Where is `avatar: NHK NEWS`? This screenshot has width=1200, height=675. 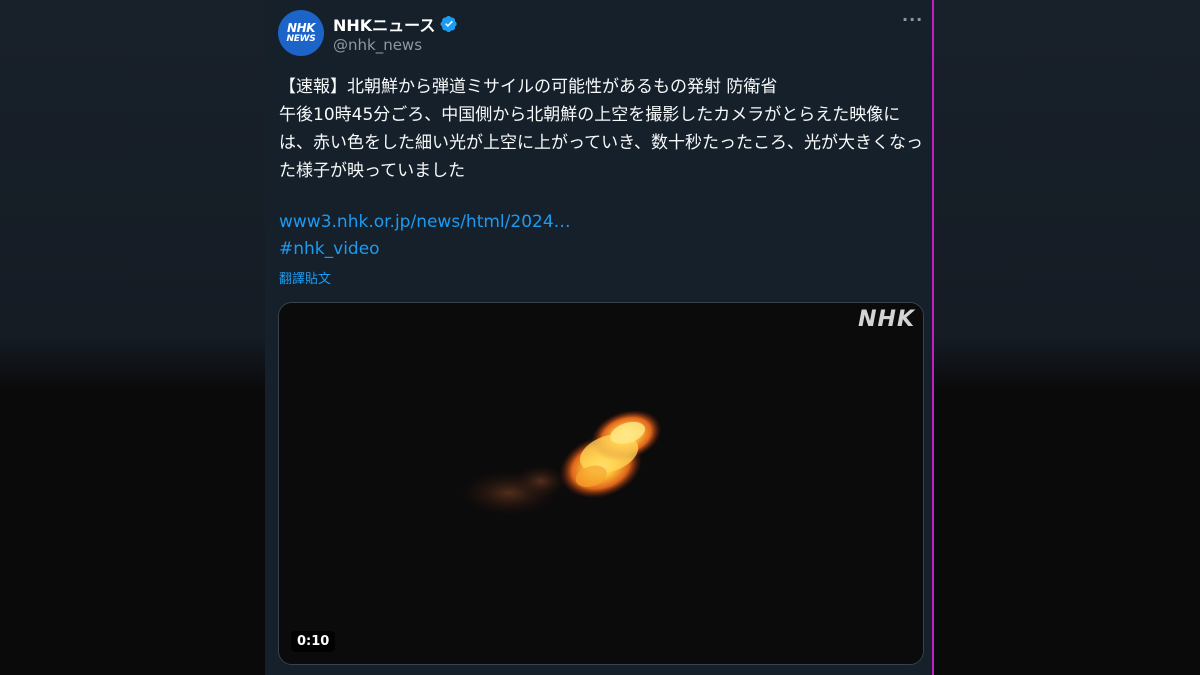
avatar: NHK NEWS is located at coordinates (301, 33).